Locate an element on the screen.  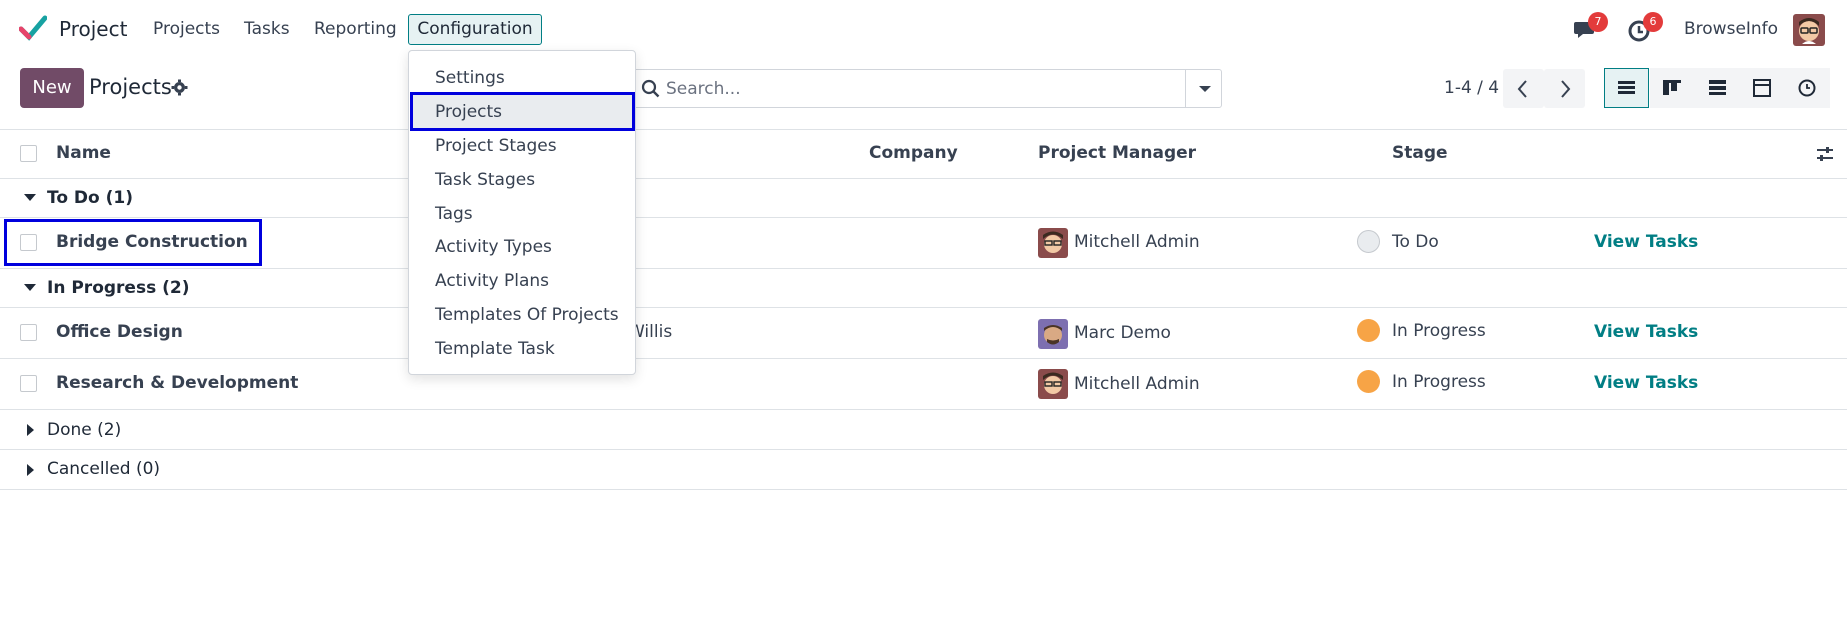
pager-next-button is located at coordinates (1564, 88).